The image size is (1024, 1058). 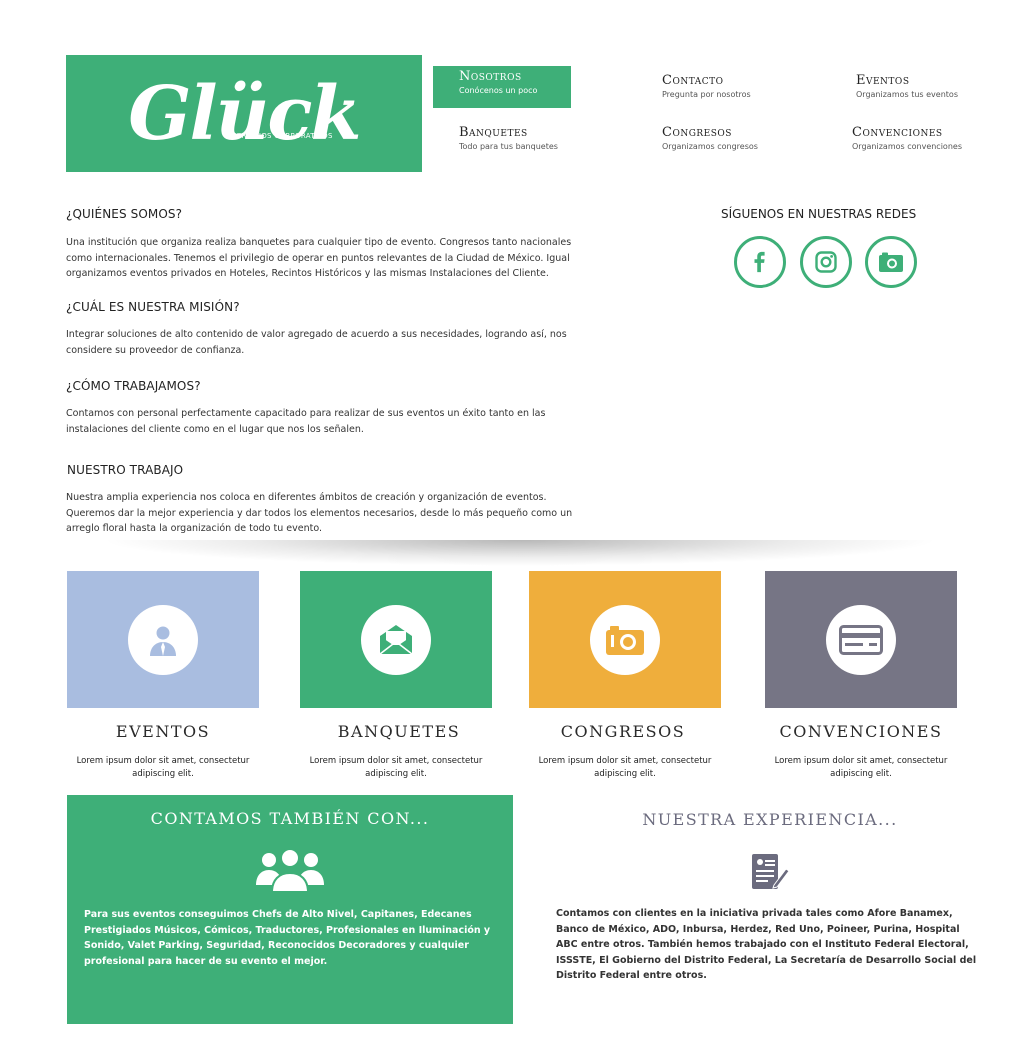 I want to click on nav-item-title: Banquetes, so click(x=493, y=132).